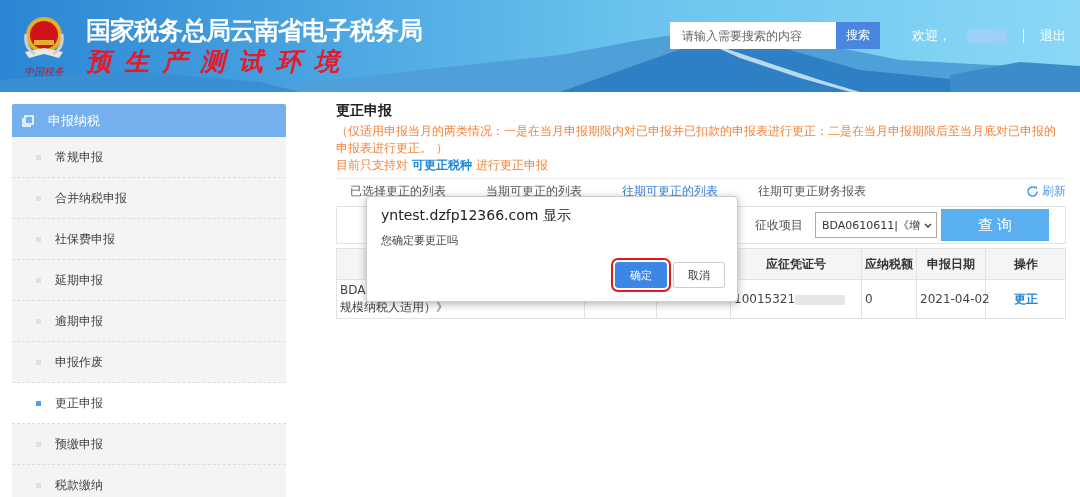 Image resolution: width=1080 pixels, height=497 pixels. Describe the element at coordinates (876, 225) in the screenshot. I see `tax-item-select: BDA0610611|《增` at that location.